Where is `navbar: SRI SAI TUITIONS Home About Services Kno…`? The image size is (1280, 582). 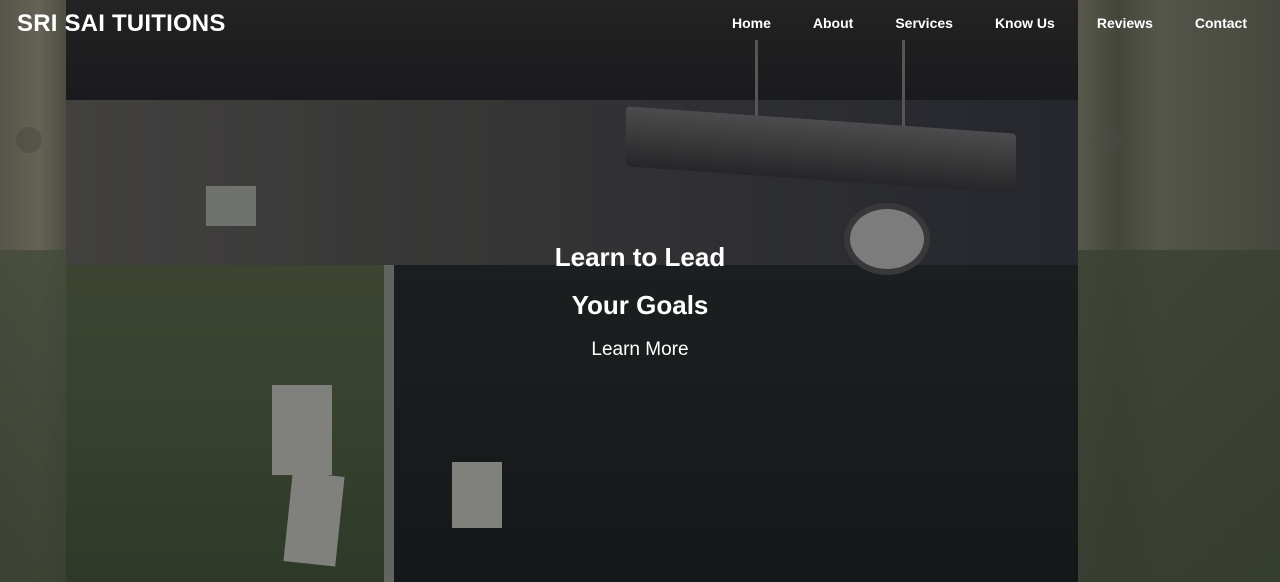
navbar: SRI SAI TUITIONS Home About Services Kno… is located at coordinates (640, 24).